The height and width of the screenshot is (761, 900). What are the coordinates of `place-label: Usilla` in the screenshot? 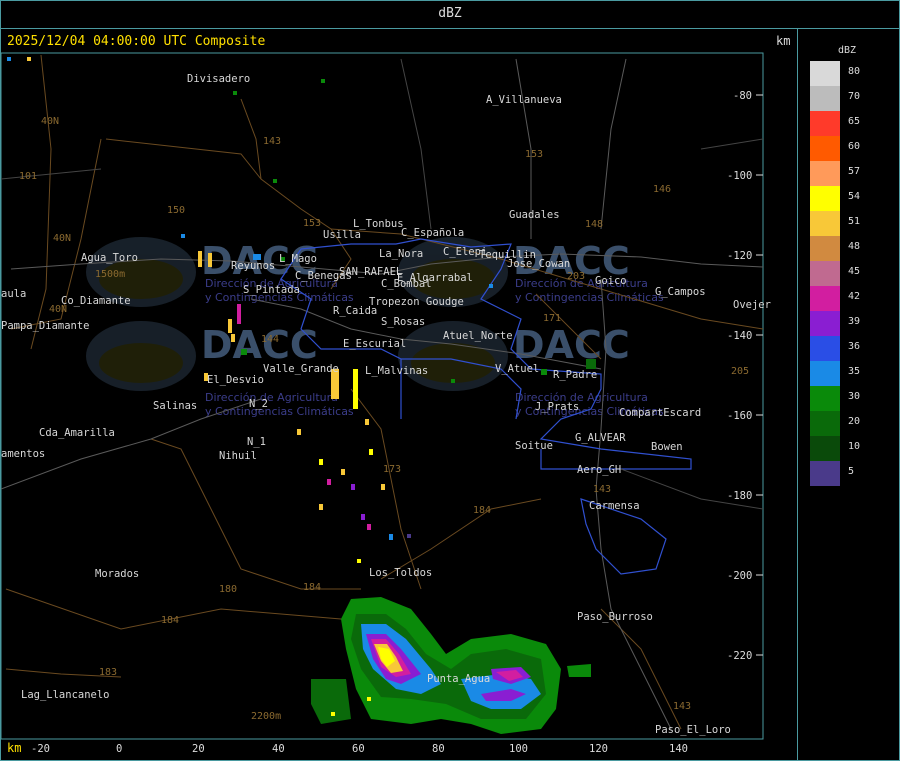 It's located at (342, 235).